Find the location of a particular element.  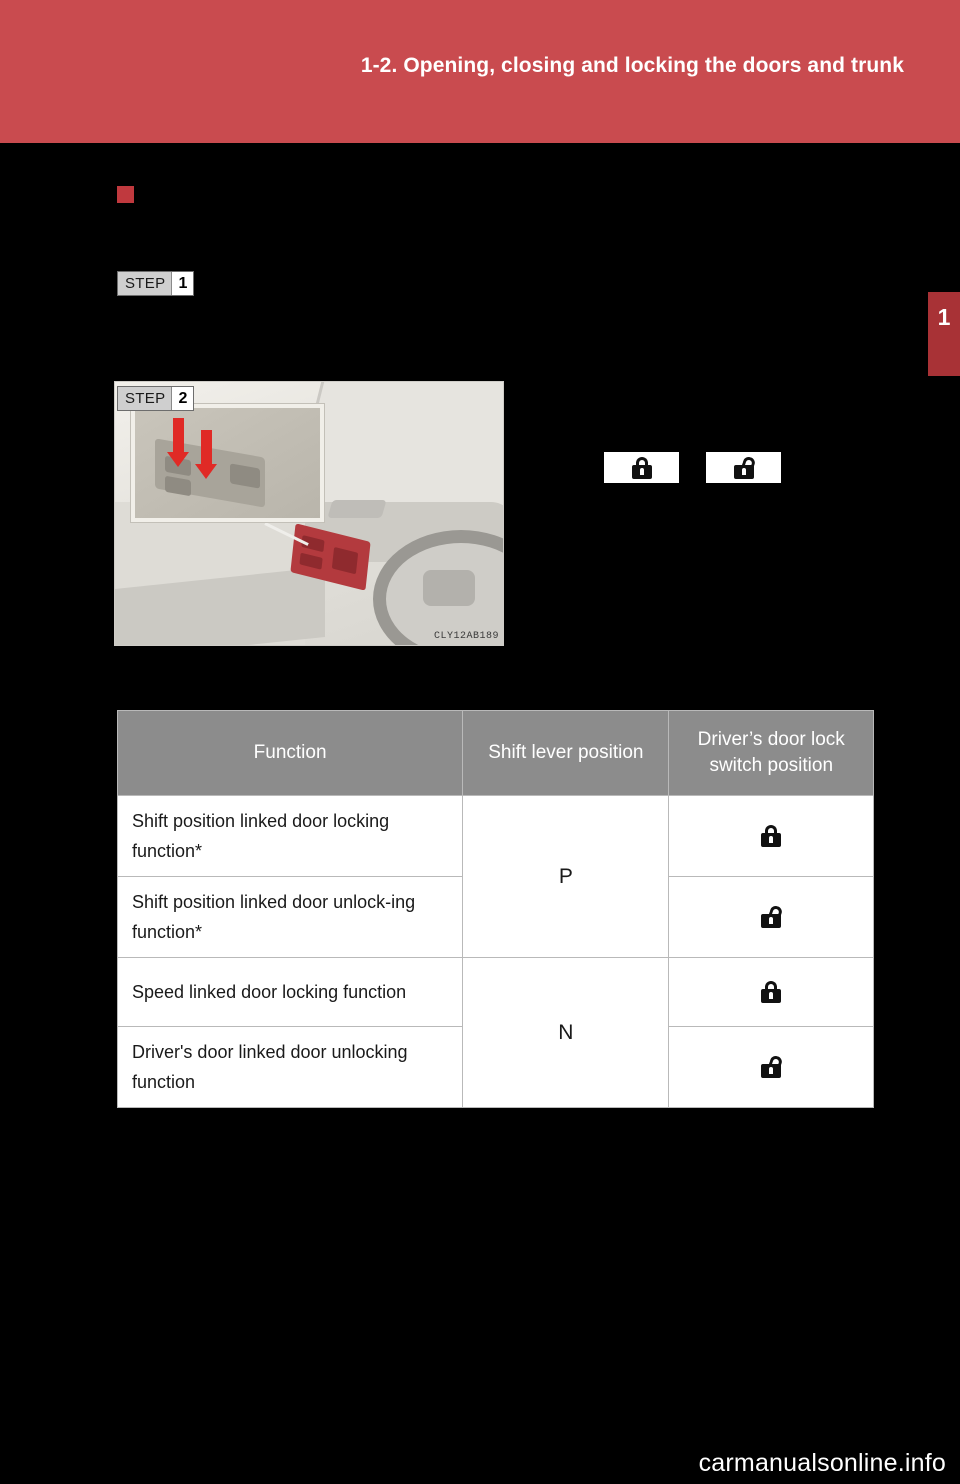

inline-lock-icon-chip is located at coordinates (641, 467).